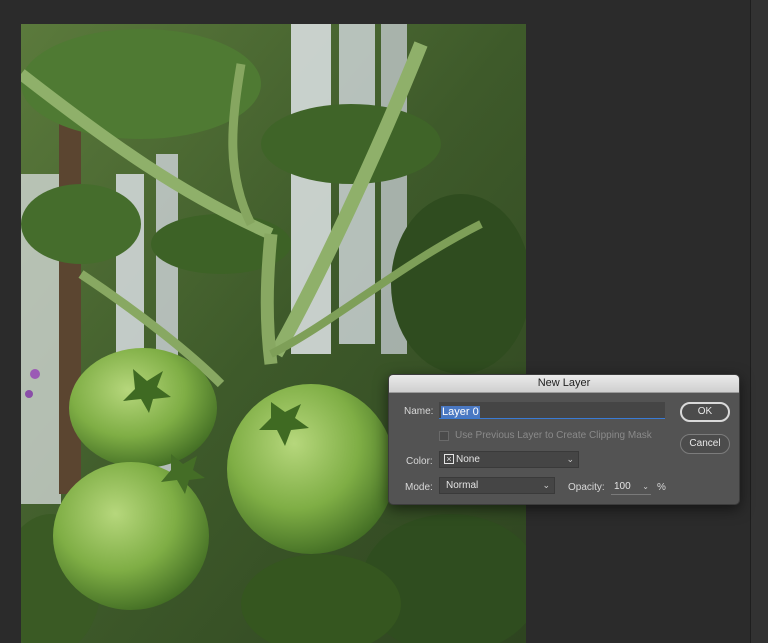  I want to click on cancel-button: Cancel, so click(705, 444).